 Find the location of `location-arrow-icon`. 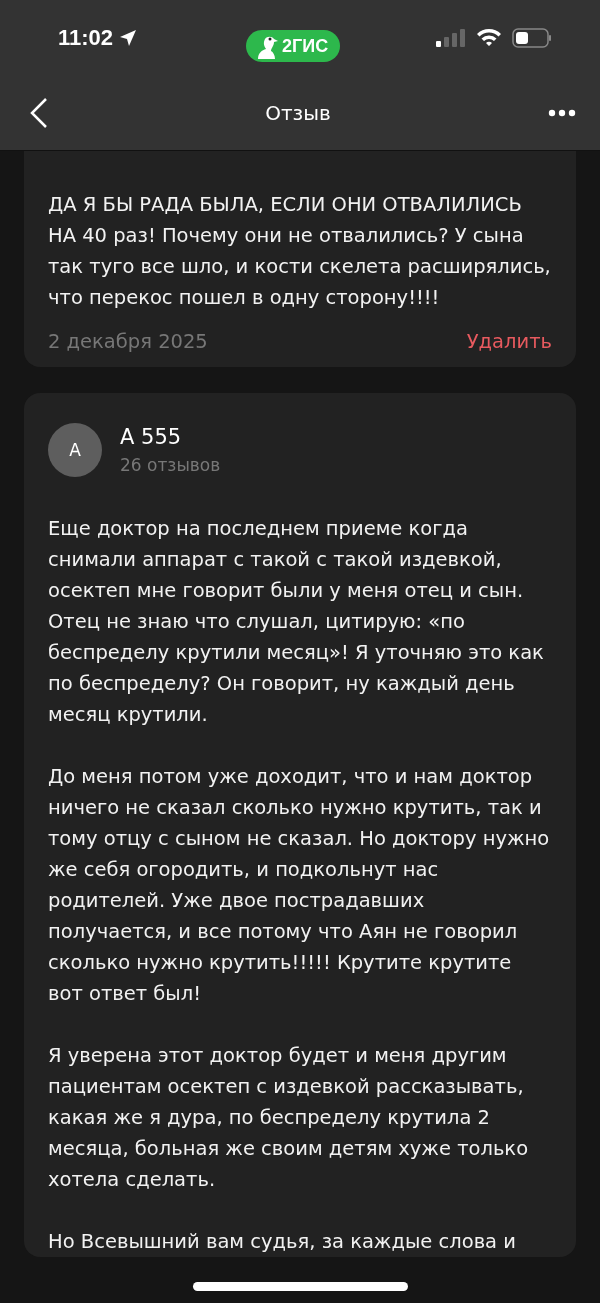

location-arrow-icon is located at coordinates (128, 37).